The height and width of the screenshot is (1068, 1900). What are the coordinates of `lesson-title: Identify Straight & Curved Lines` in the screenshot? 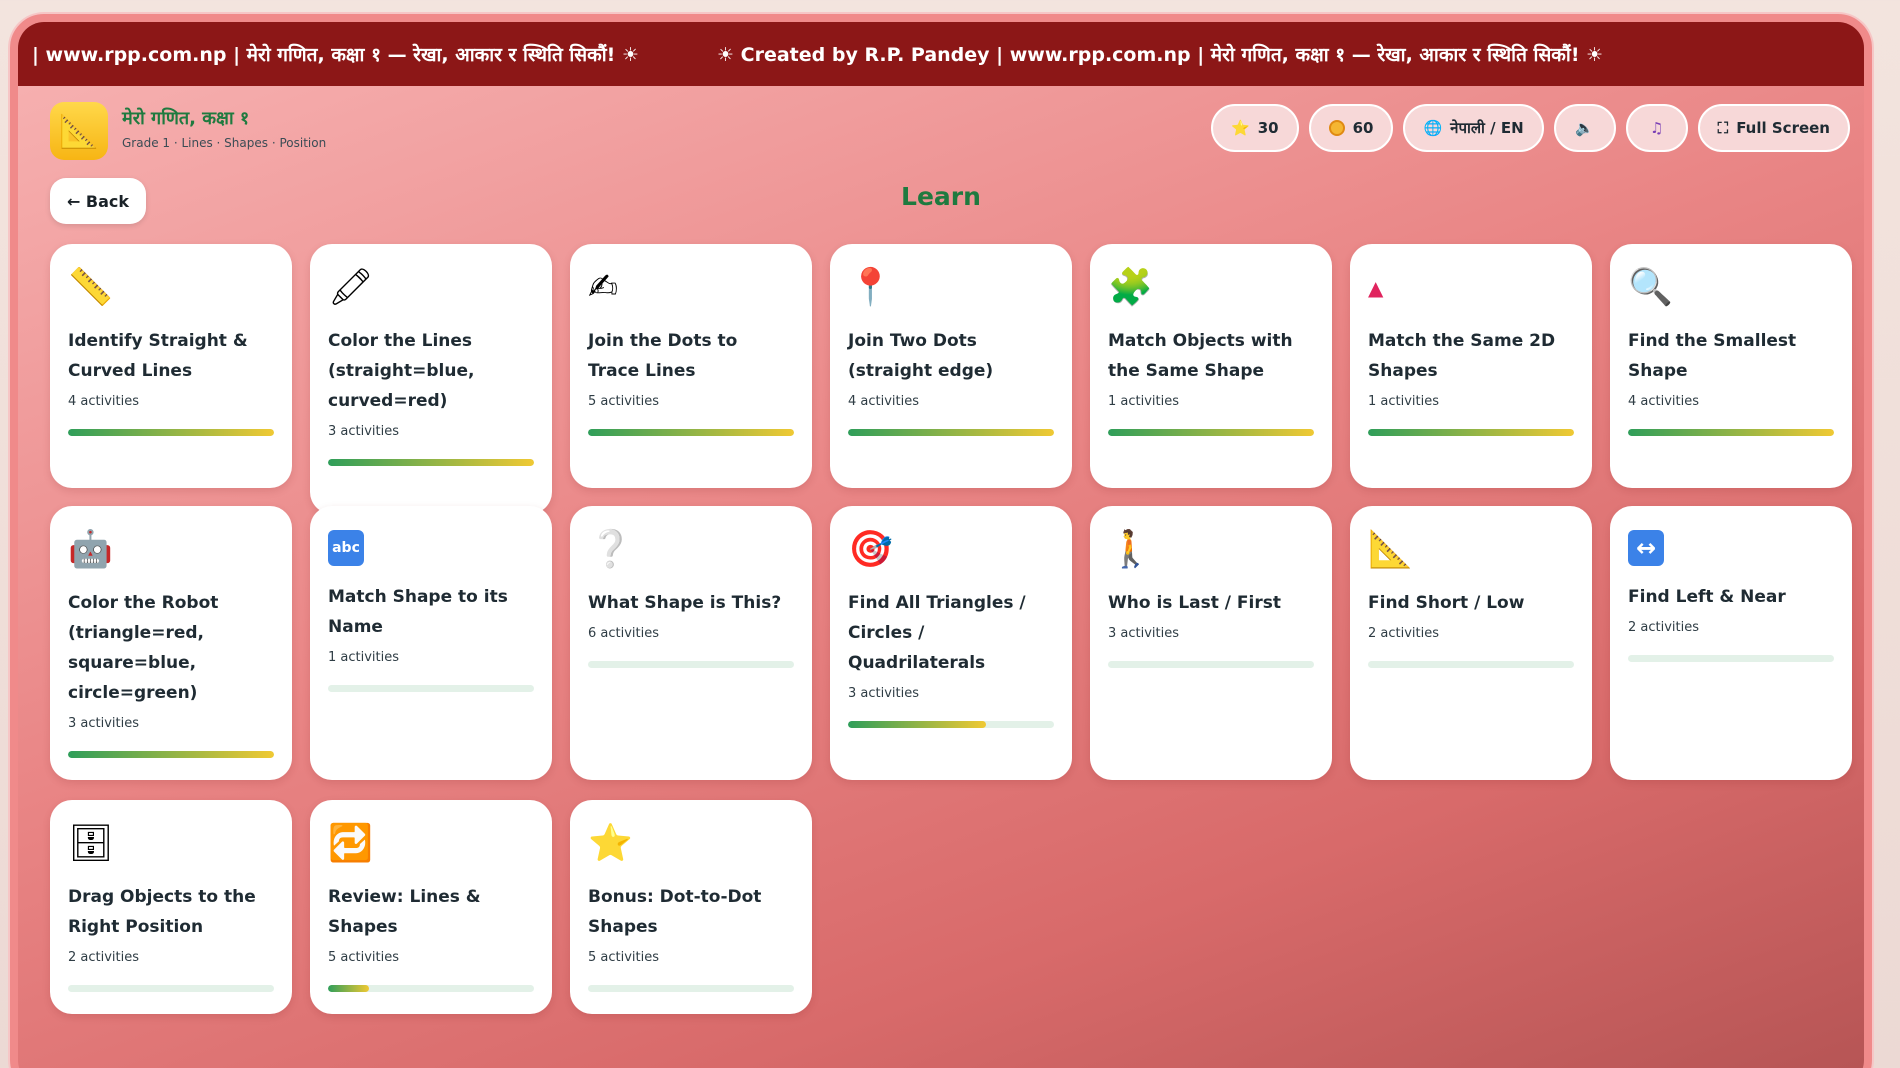 It's located at (158, 356).